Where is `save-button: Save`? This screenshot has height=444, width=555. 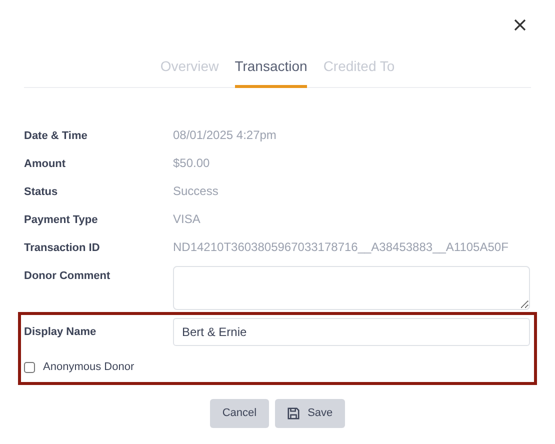
save-button: Save is located at coordinates (309, 413).